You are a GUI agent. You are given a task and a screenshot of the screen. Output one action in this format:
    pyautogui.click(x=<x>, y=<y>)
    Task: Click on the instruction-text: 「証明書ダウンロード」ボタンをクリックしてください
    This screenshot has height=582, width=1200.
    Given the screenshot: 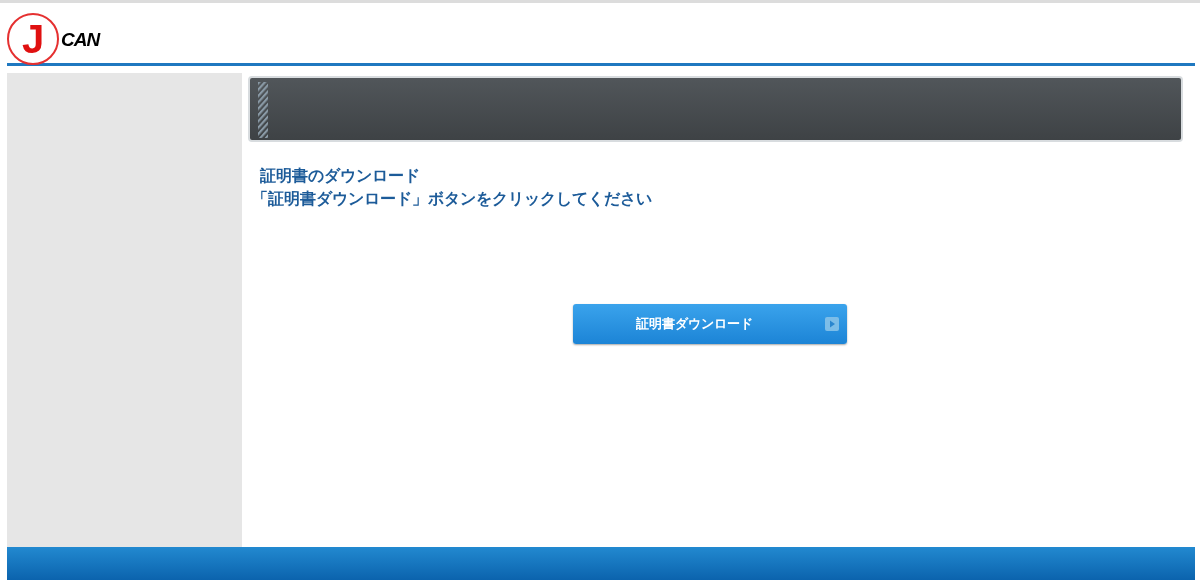 What is the action you would take?
    pyautogui.click(x=452, y=199)
    